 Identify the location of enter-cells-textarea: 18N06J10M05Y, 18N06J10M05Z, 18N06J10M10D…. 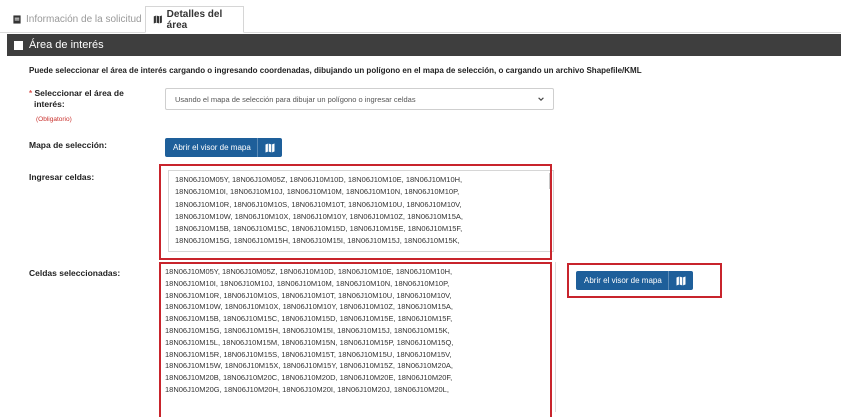
(361, 211).